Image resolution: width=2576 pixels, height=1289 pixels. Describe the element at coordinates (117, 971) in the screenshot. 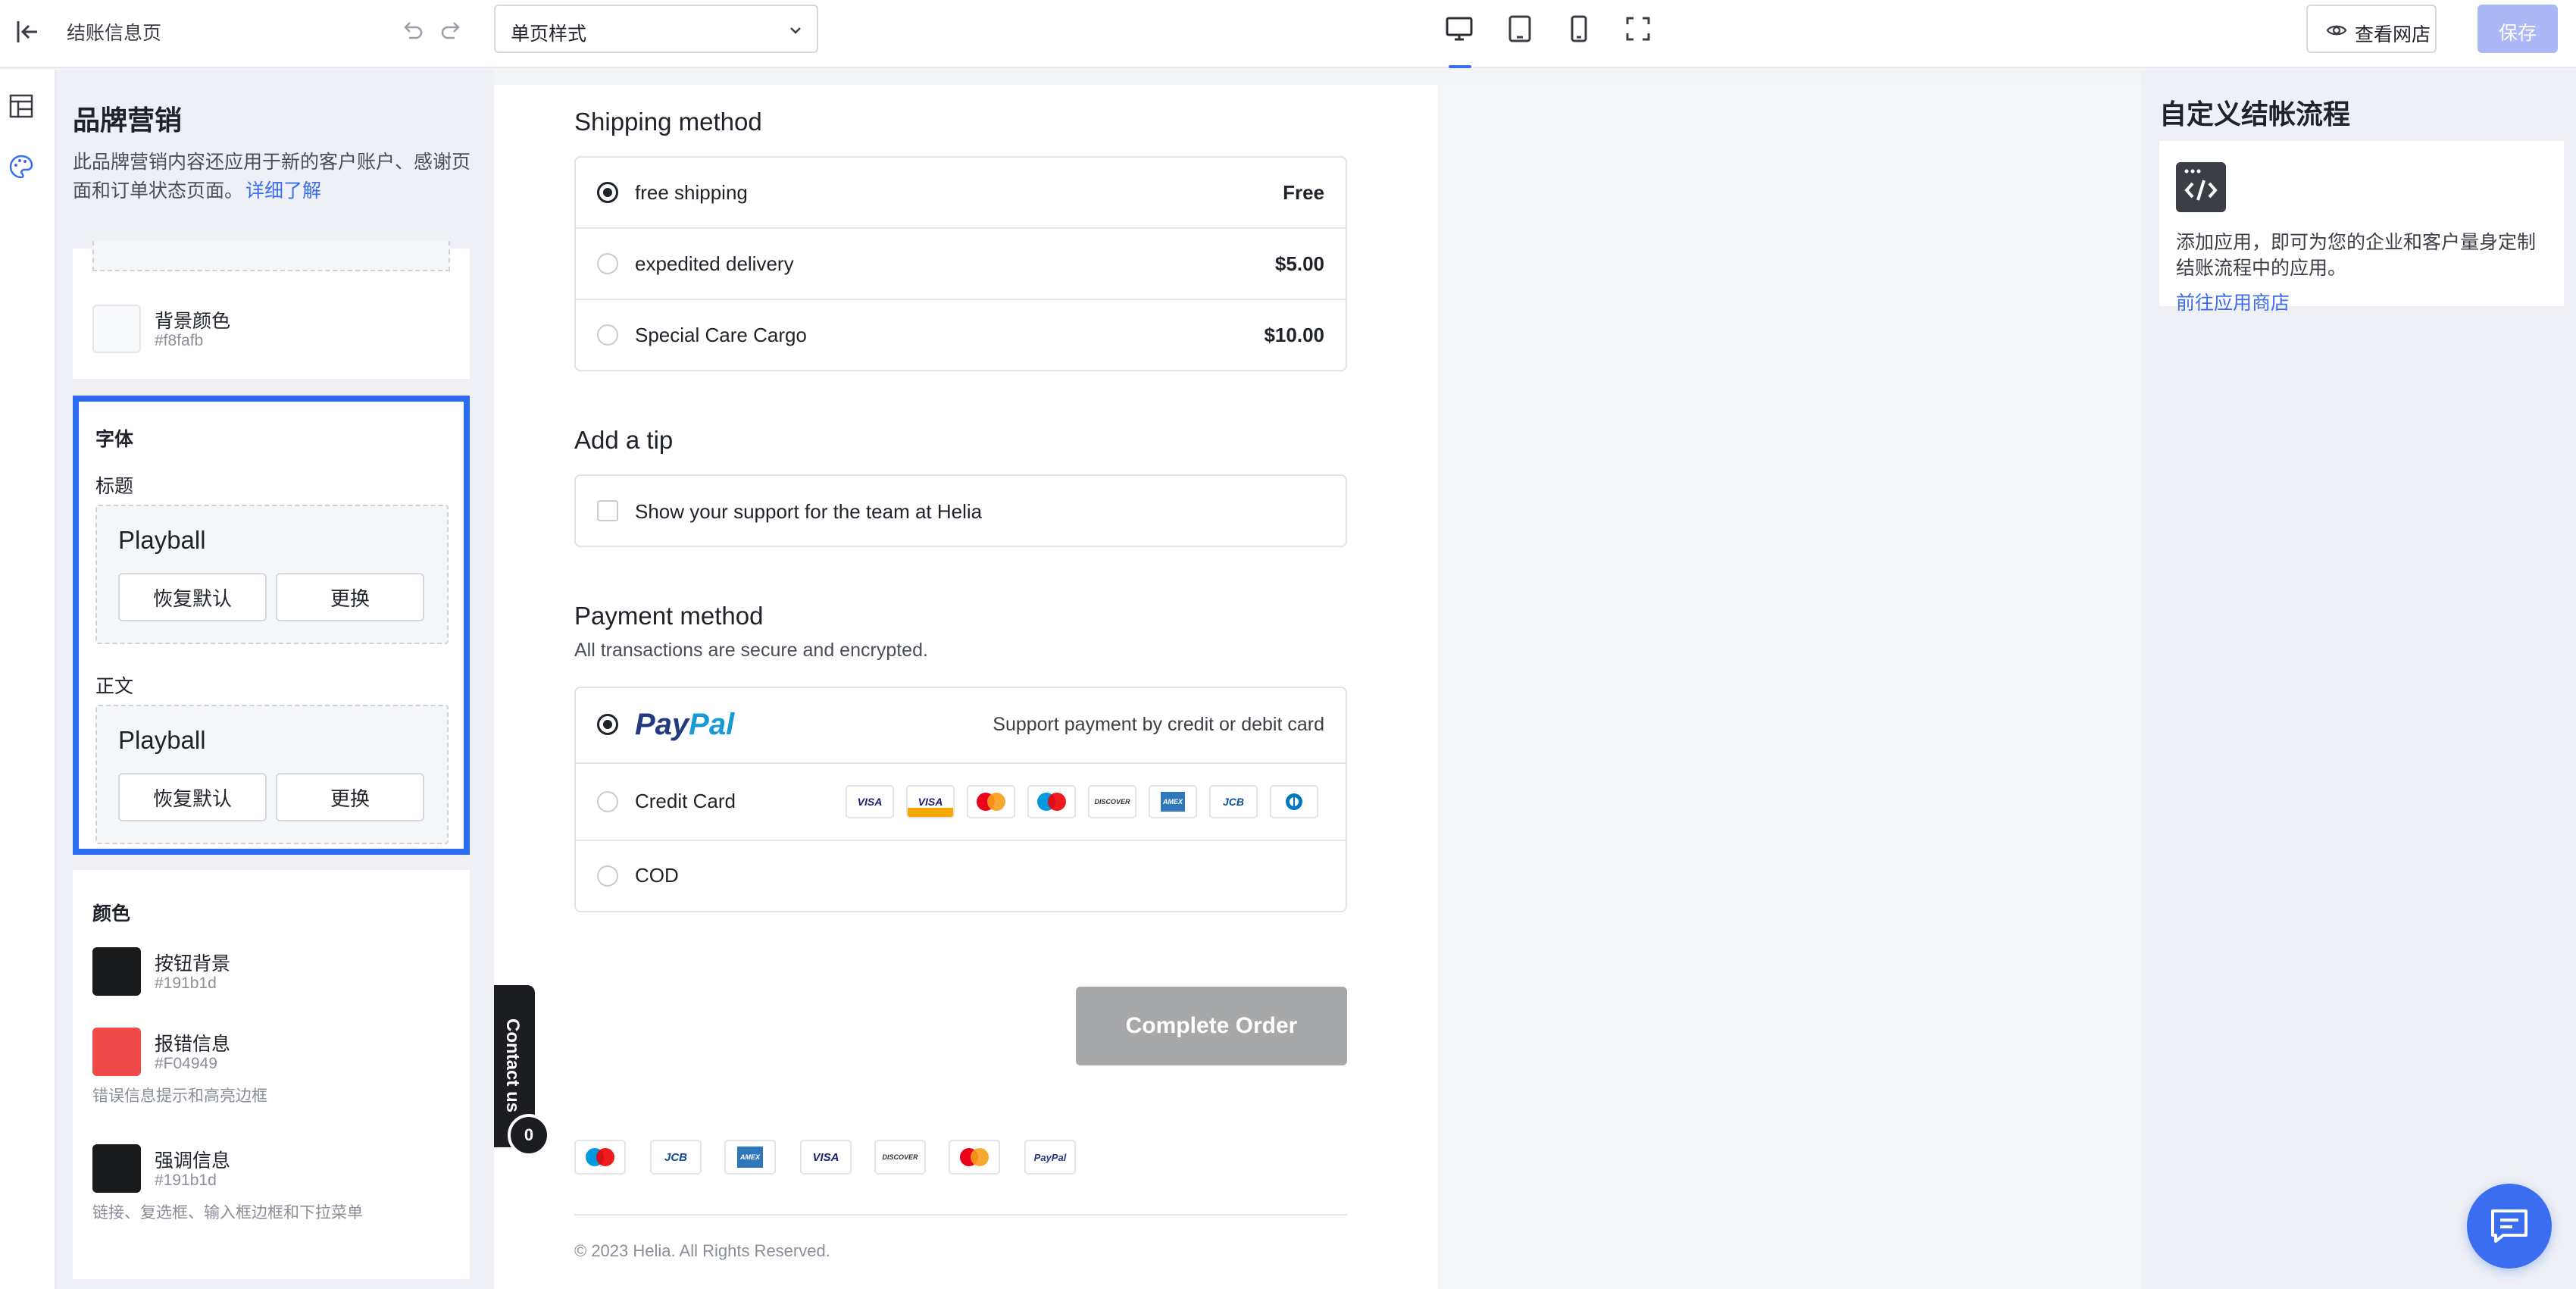

I see `button-bg-swatch` at that location.